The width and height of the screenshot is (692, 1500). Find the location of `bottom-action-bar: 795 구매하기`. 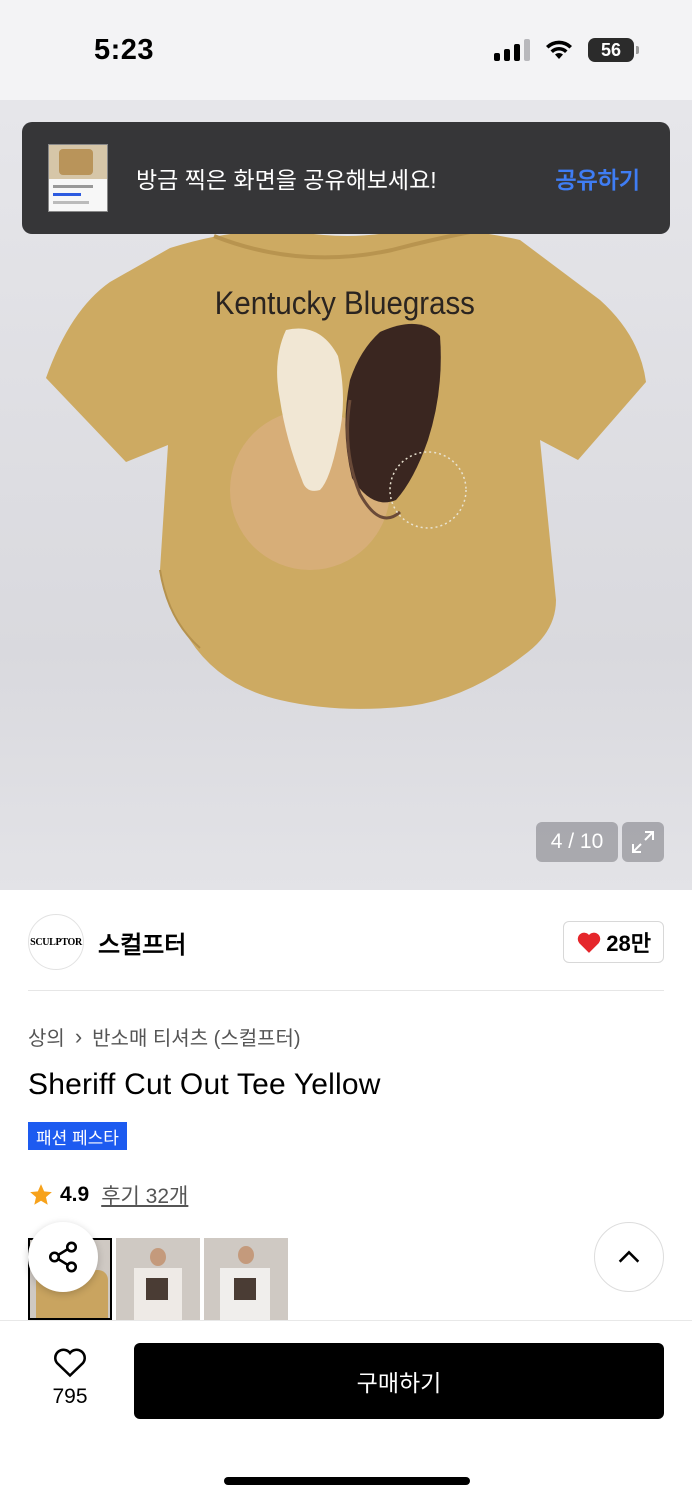

bottom-action-bar: 795 구매하기 is located at coordinates (346, 1410).